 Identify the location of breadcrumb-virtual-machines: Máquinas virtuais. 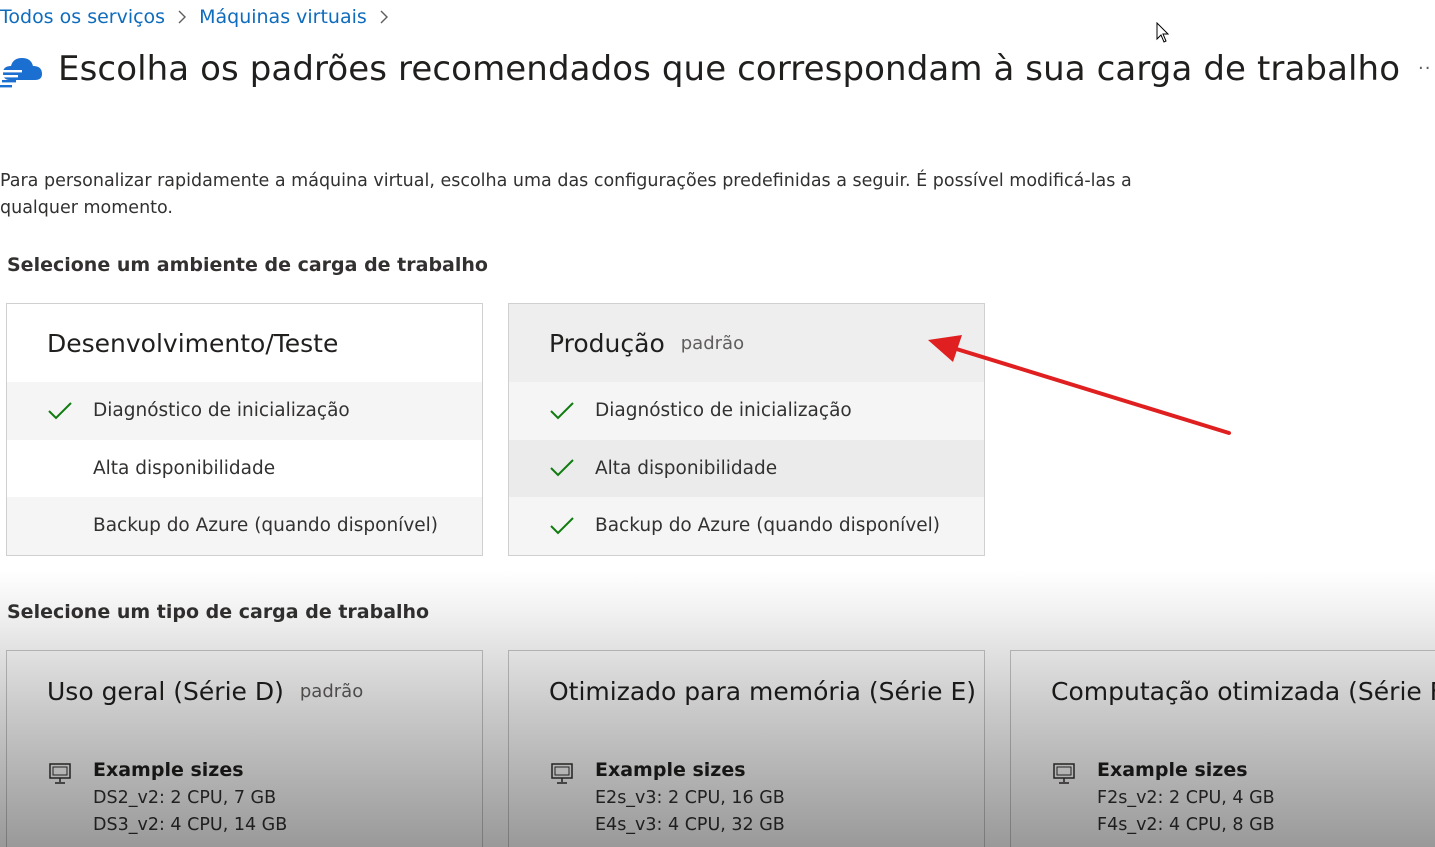
(283, 17).